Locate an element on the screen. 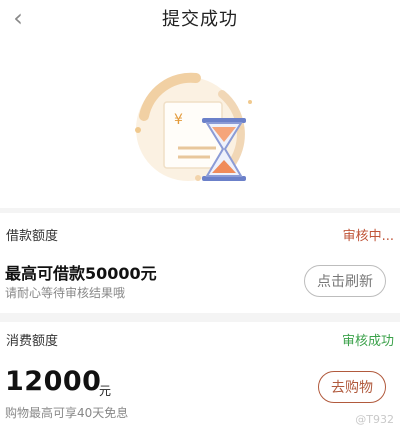 The height and width of the screenshot is (429, 400). hourglass-document-illustration: ¥ is located at coordinates (193, 126).